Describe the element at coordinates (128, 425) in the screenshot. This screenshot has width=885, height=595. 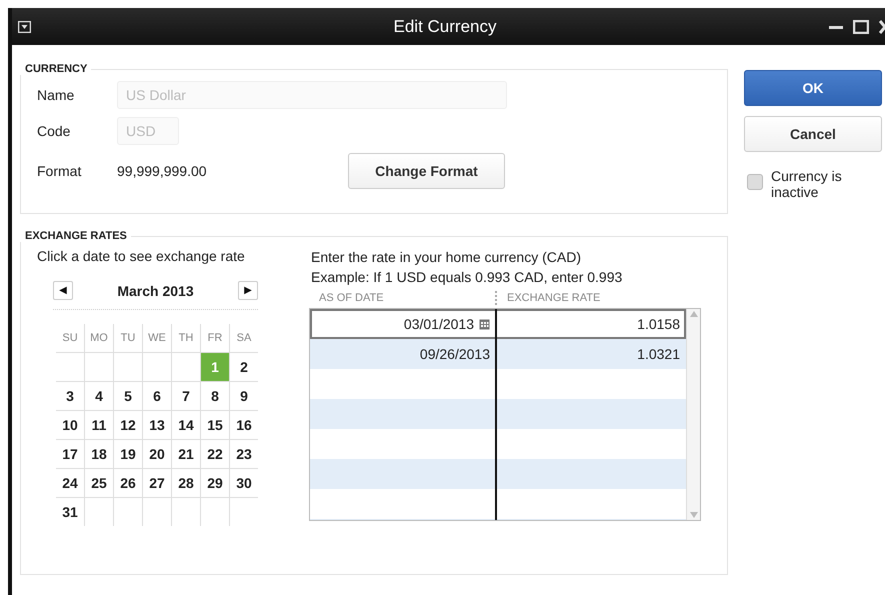
I see `calendar-day: 12` at that location.